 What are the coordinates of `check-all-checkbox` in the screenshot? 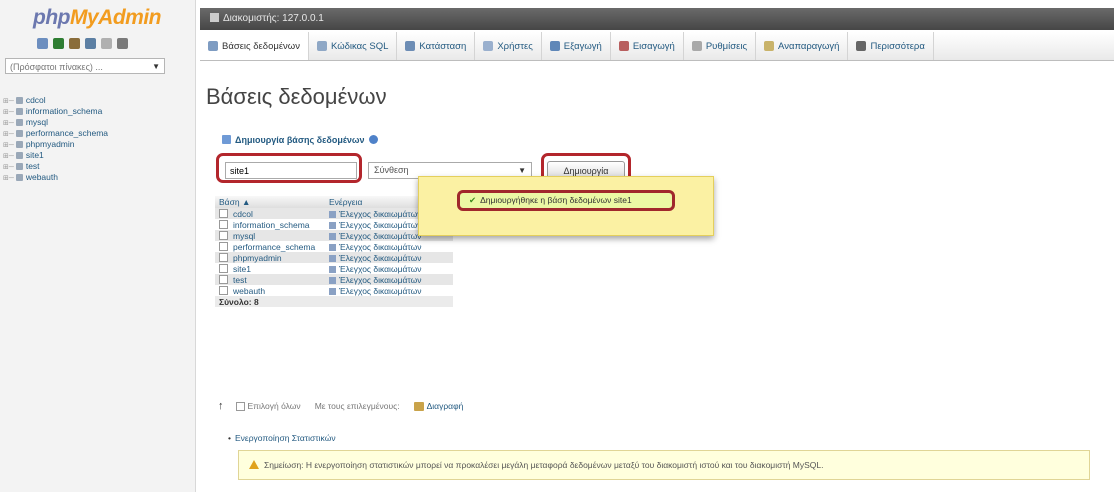 It's located at (240, 406).